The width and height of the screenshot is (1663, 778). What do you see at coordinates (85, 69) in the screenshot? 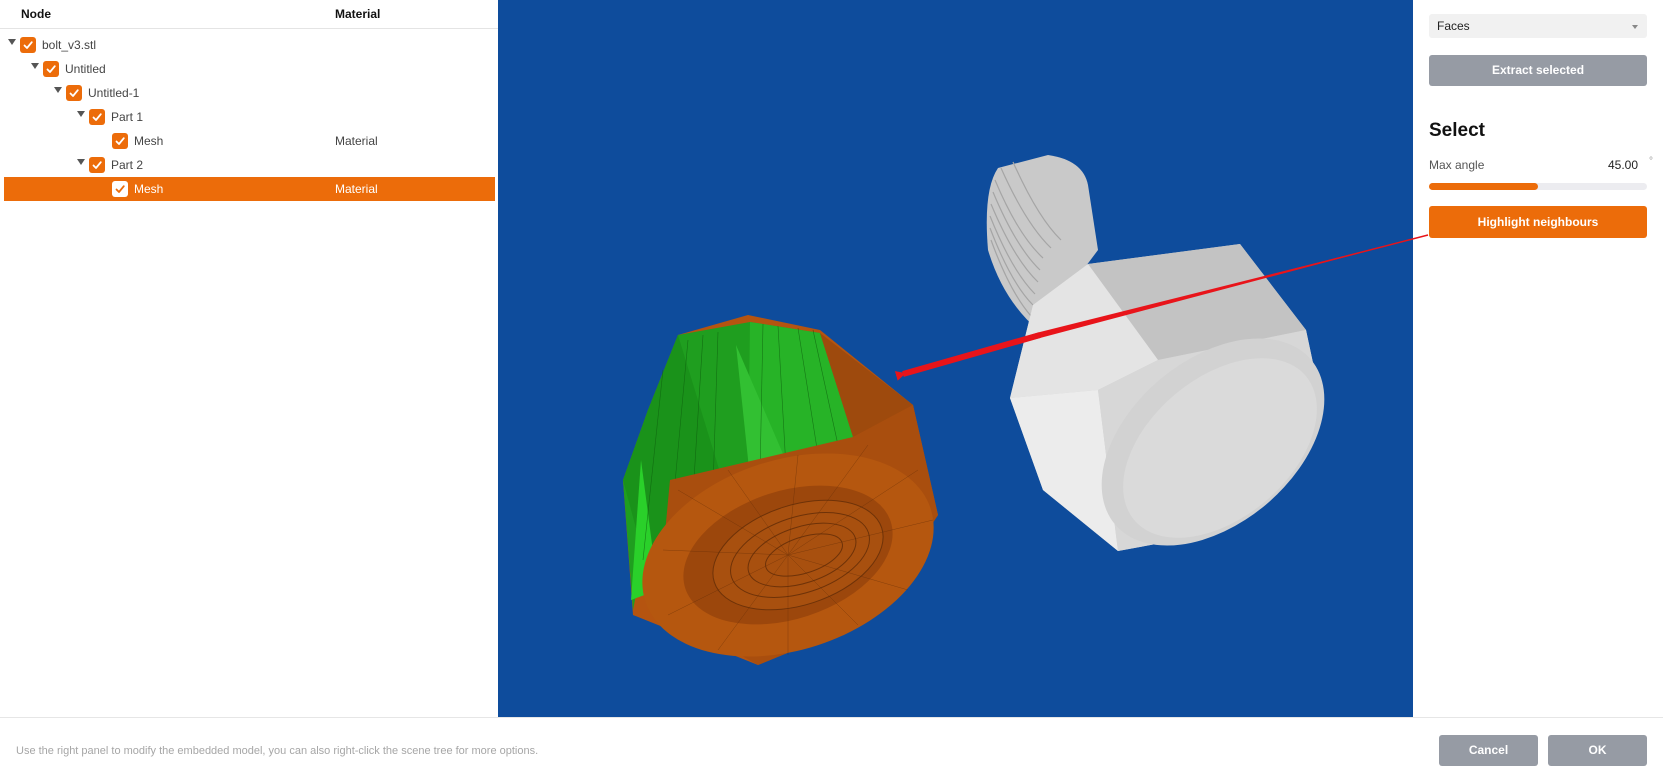
I see `tree-row-label: Untitled` at bounding box center [85, 69].